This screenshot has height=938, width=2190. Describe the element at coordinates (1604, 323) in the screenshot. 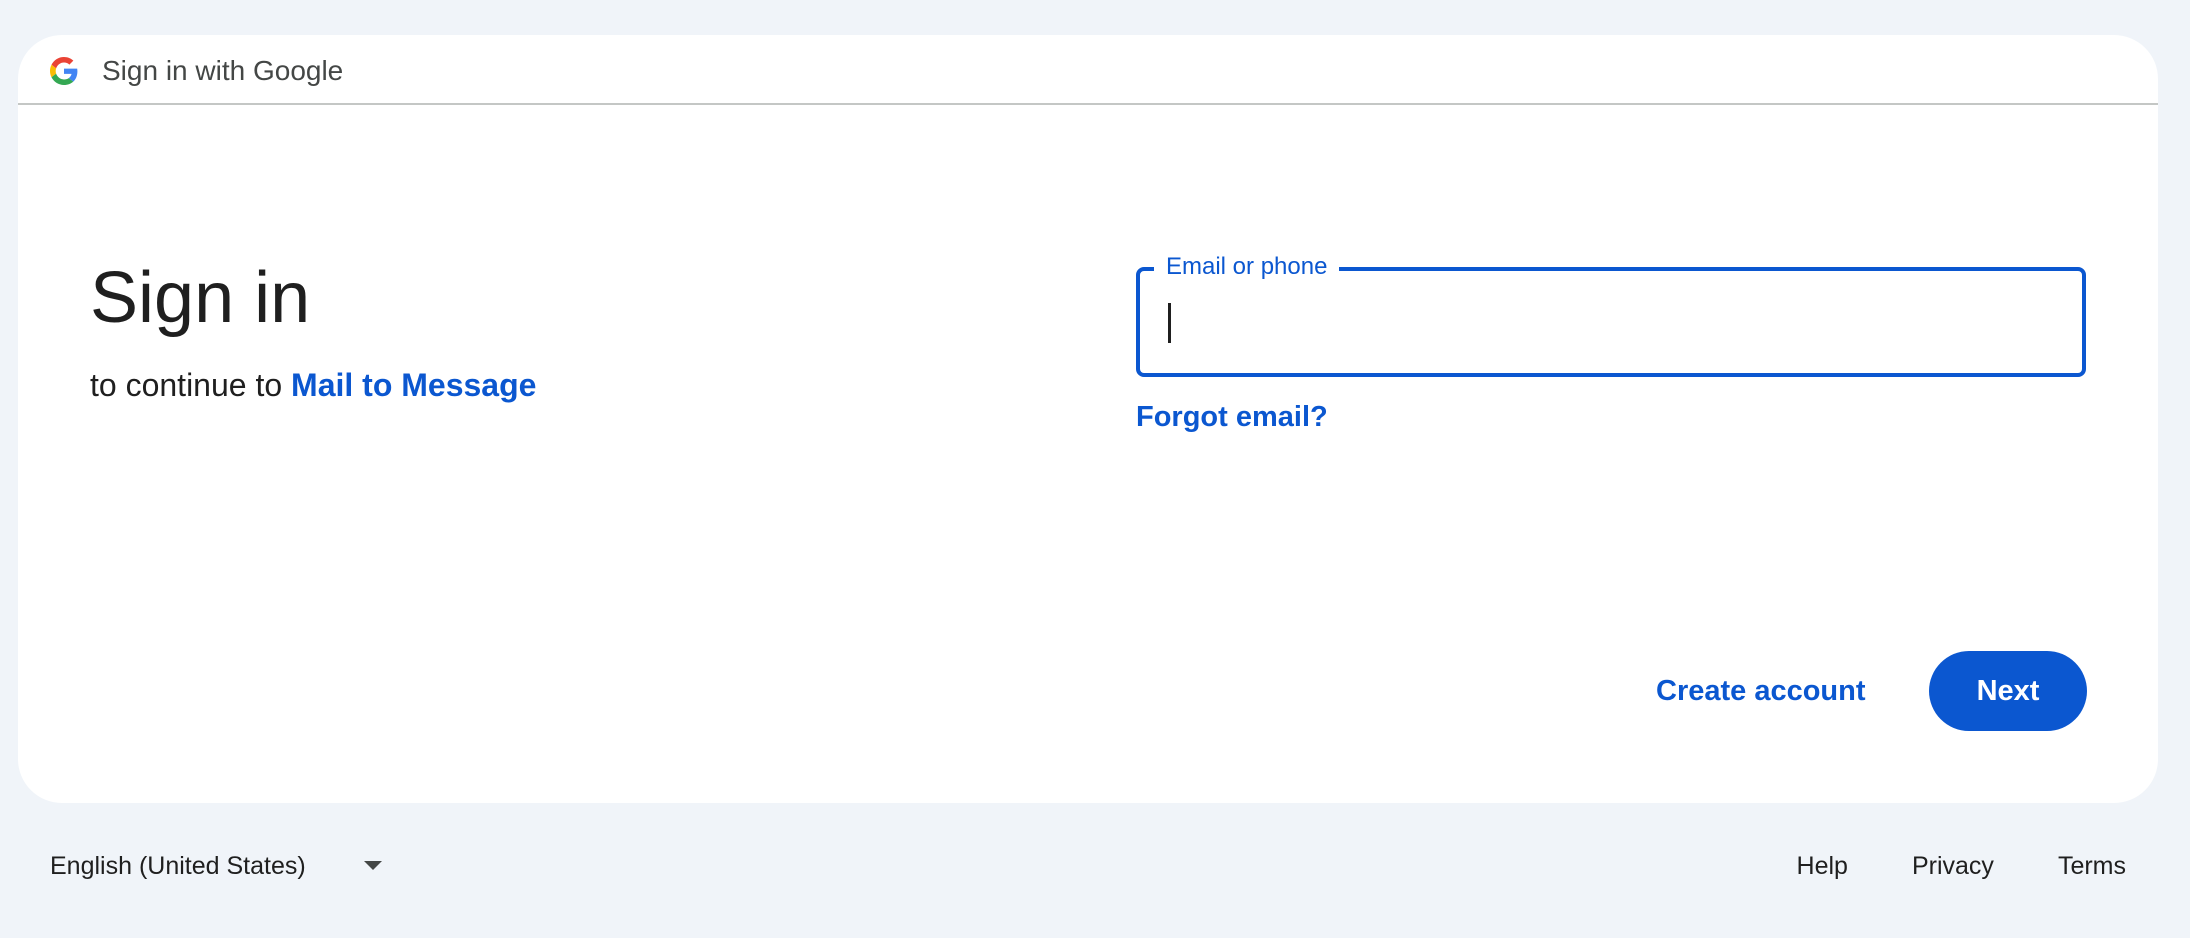

I see `email-field` at that location.